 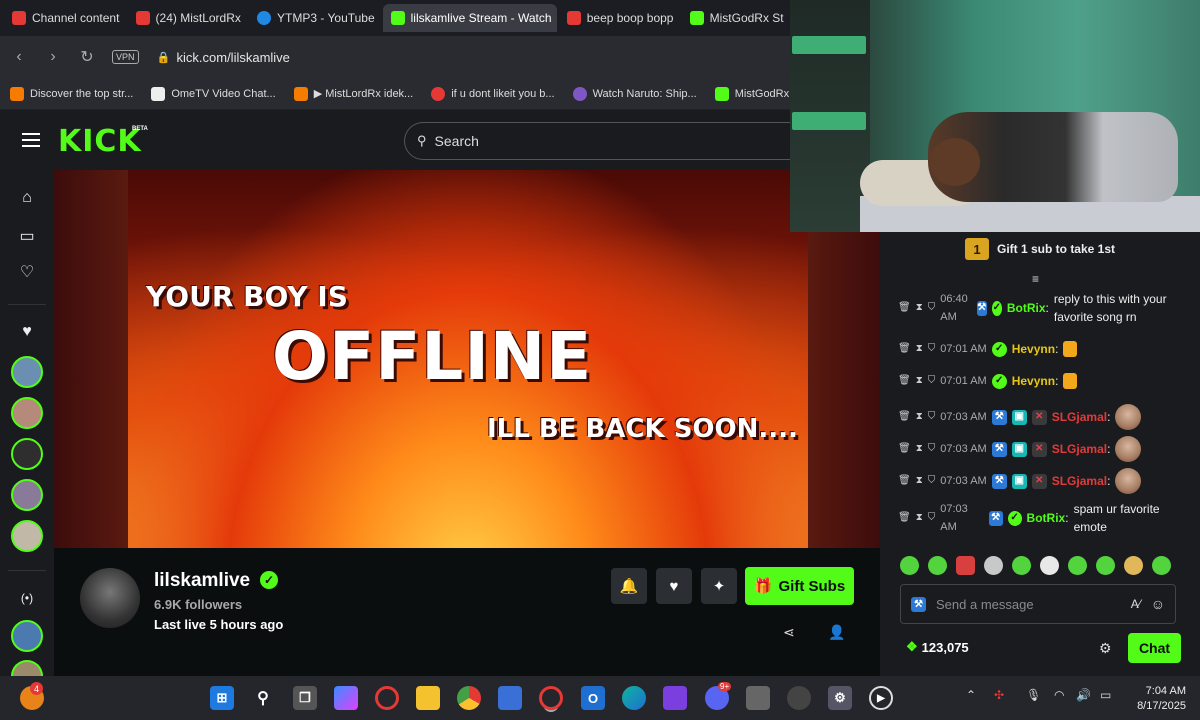 What do you see at coordinates (125, 57) in the screenshot?
I see `vpn-badge: VPN` at bounding box center [125, 57].